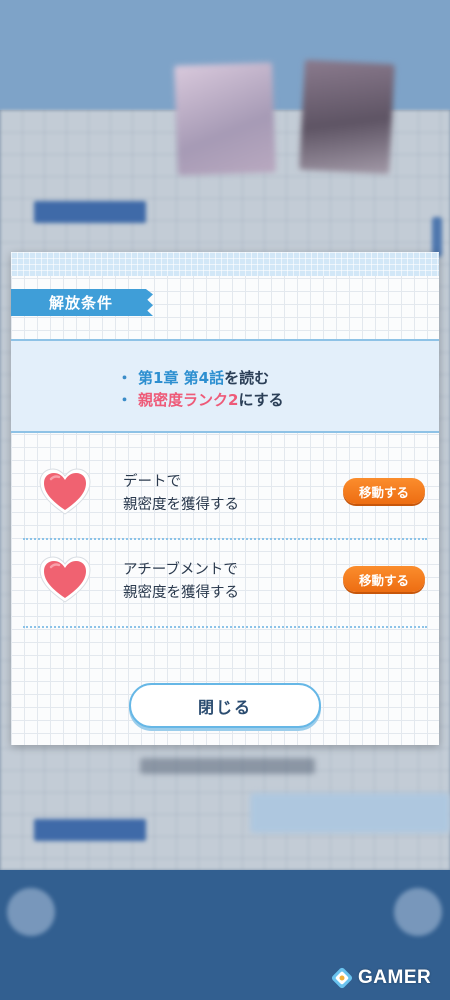  I want to click on route-description: デートで 親密度を獲得する, so click(181, 494).